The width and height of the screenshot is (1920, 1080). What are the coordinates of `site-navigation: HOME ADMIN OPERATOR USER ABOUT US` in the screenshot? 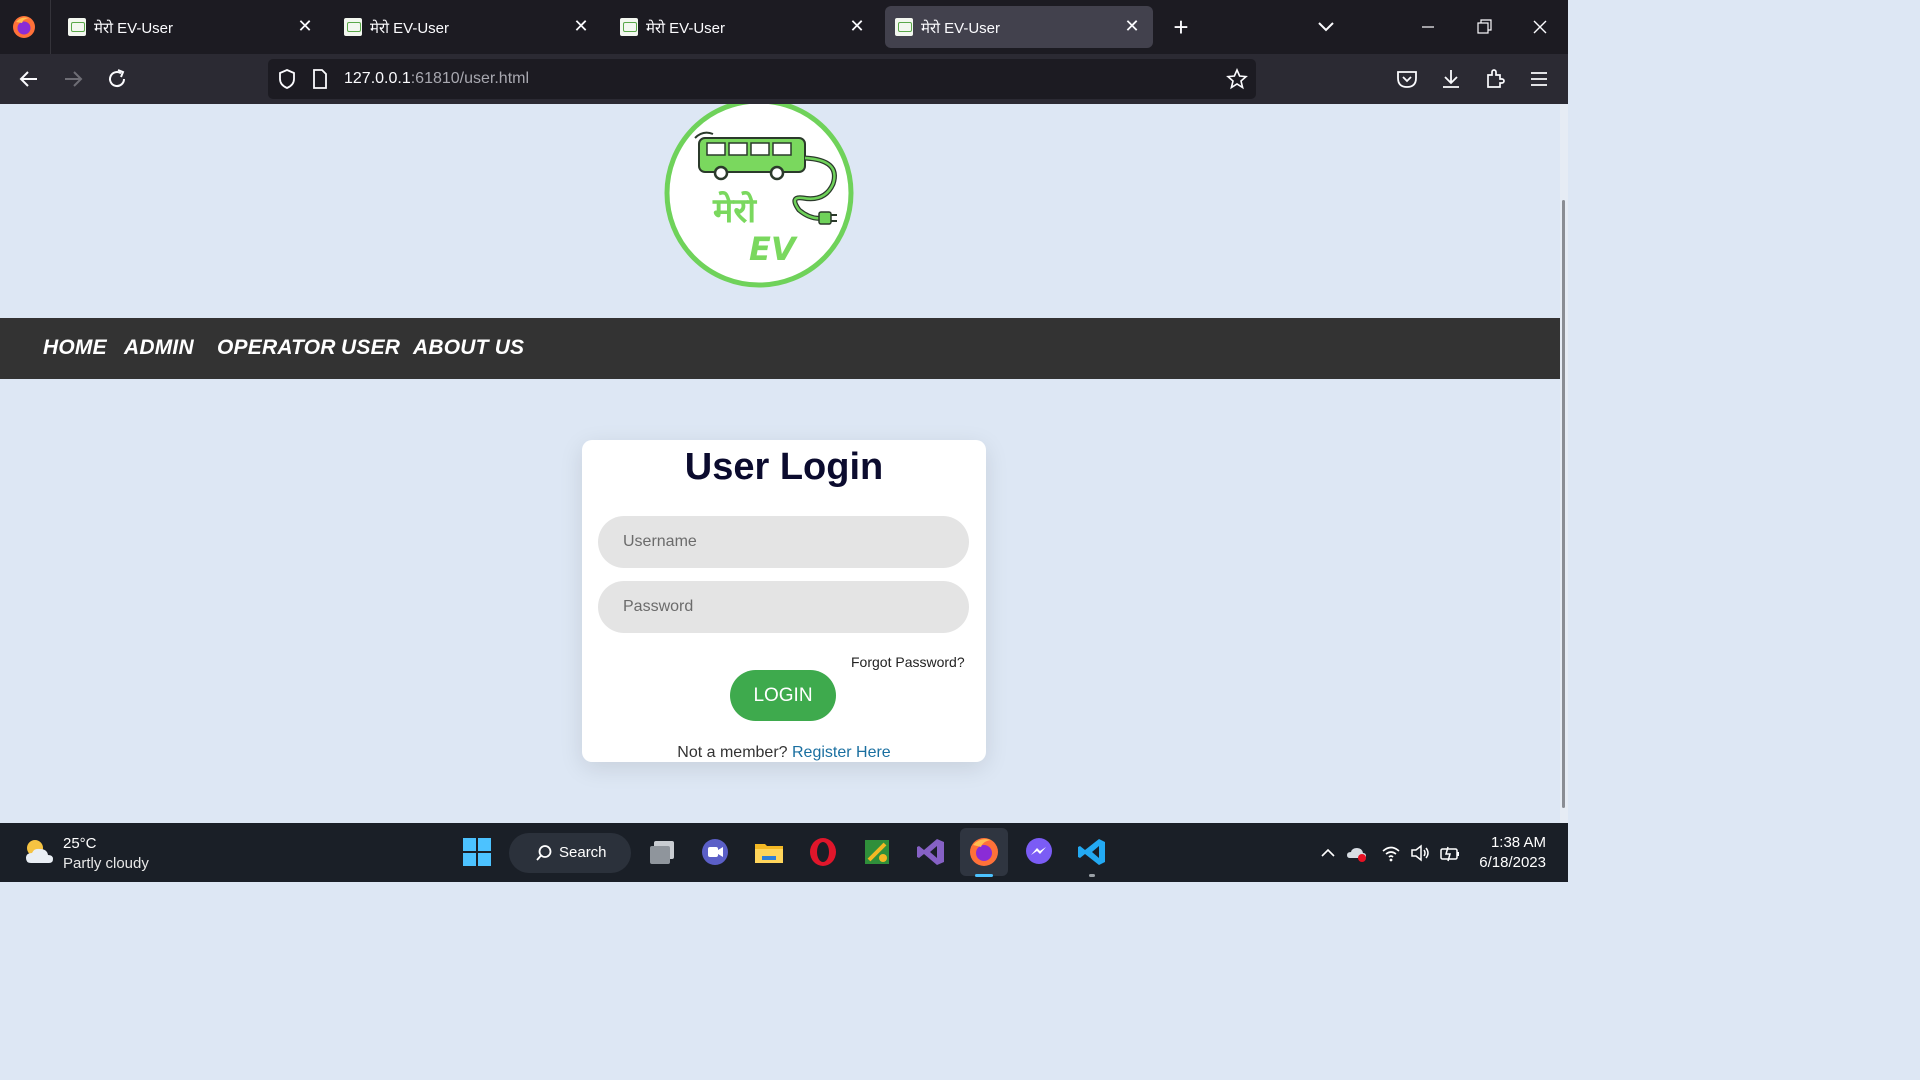 It's located at (780, 348).